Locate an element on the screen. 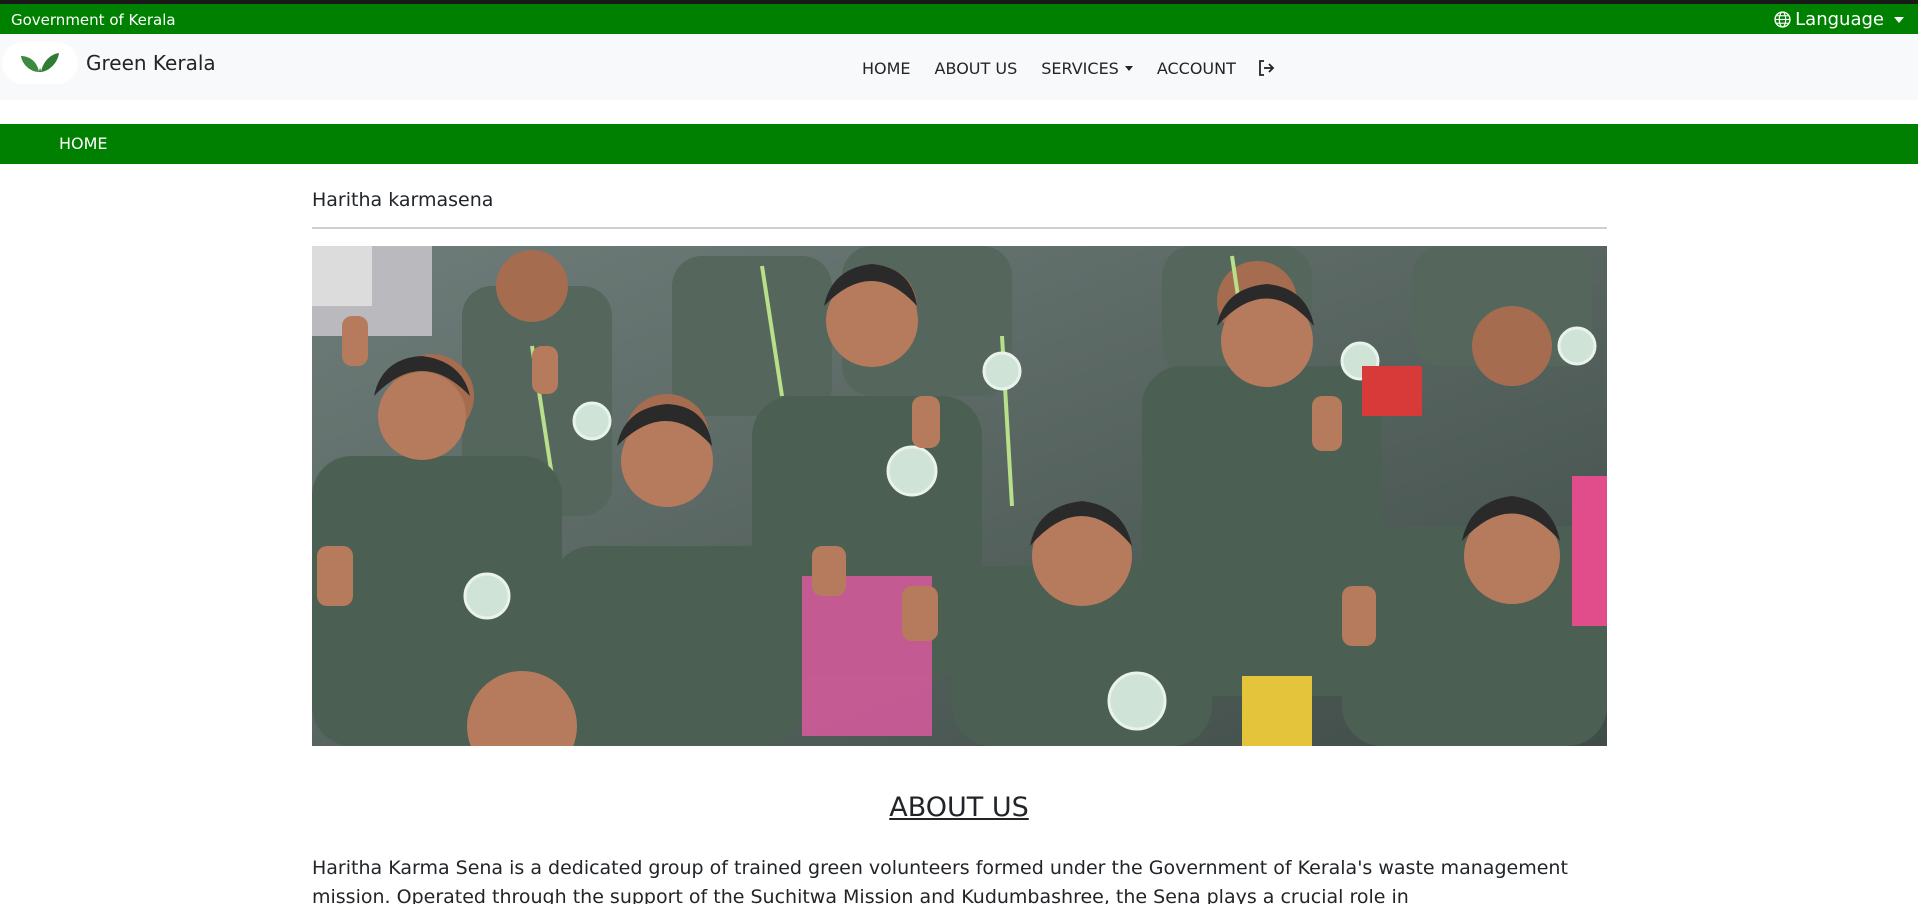 This screenshot has height=904, width=1918. about-heading: ABOUT US is located at coordinates (959, 807).